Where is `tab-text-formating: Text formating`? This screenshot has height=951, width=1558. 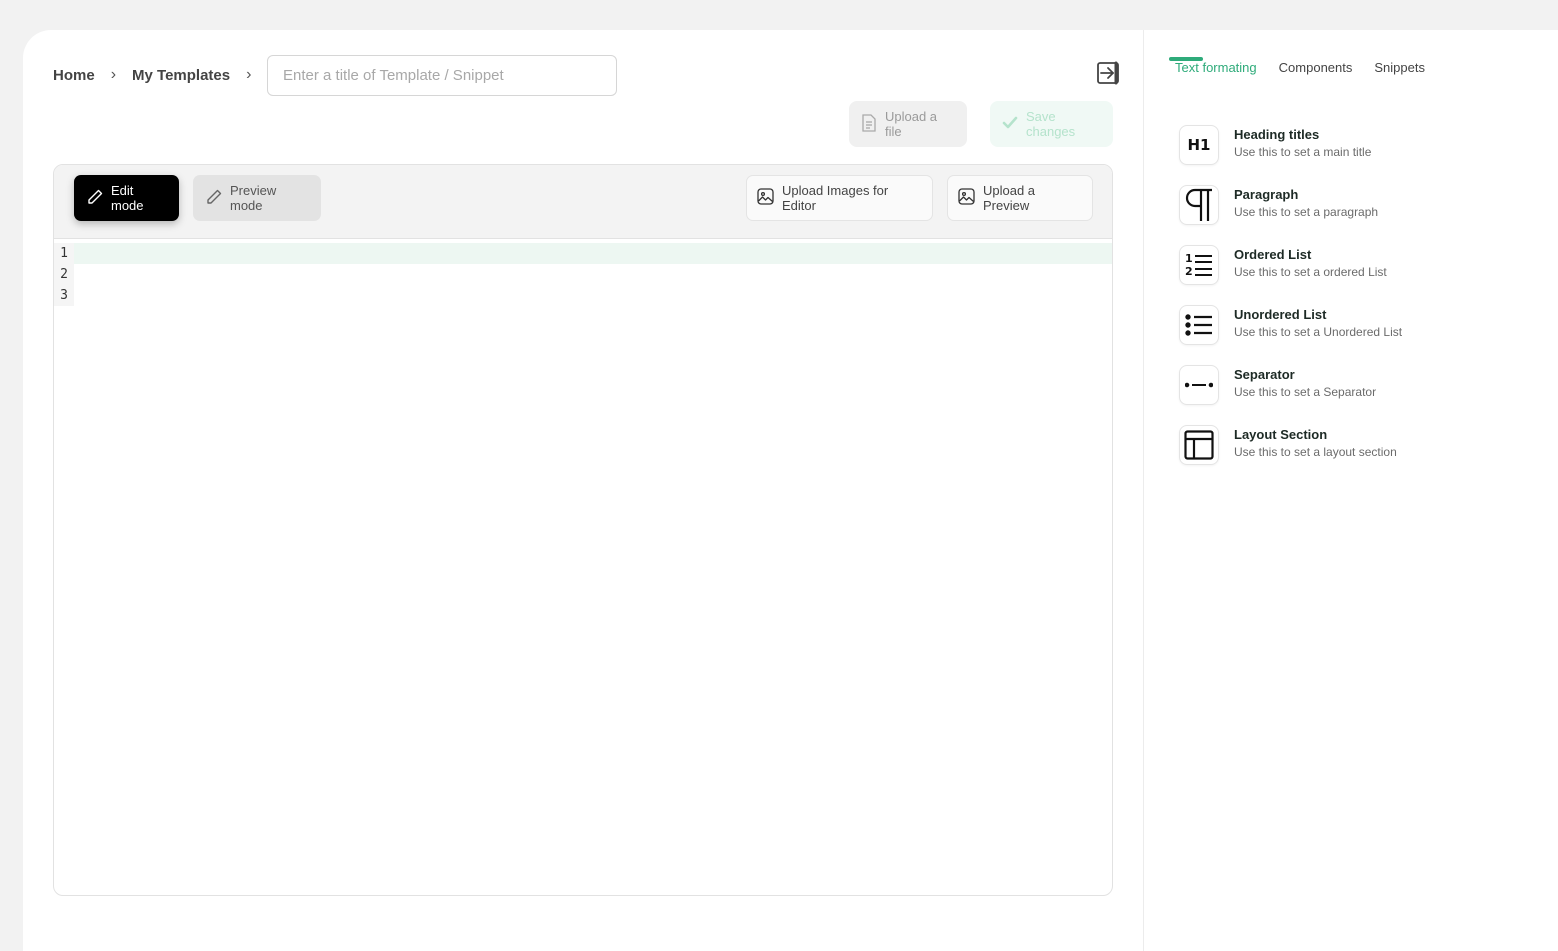
tab-text-formating: Text formating is located at coordinates (1216, 67).